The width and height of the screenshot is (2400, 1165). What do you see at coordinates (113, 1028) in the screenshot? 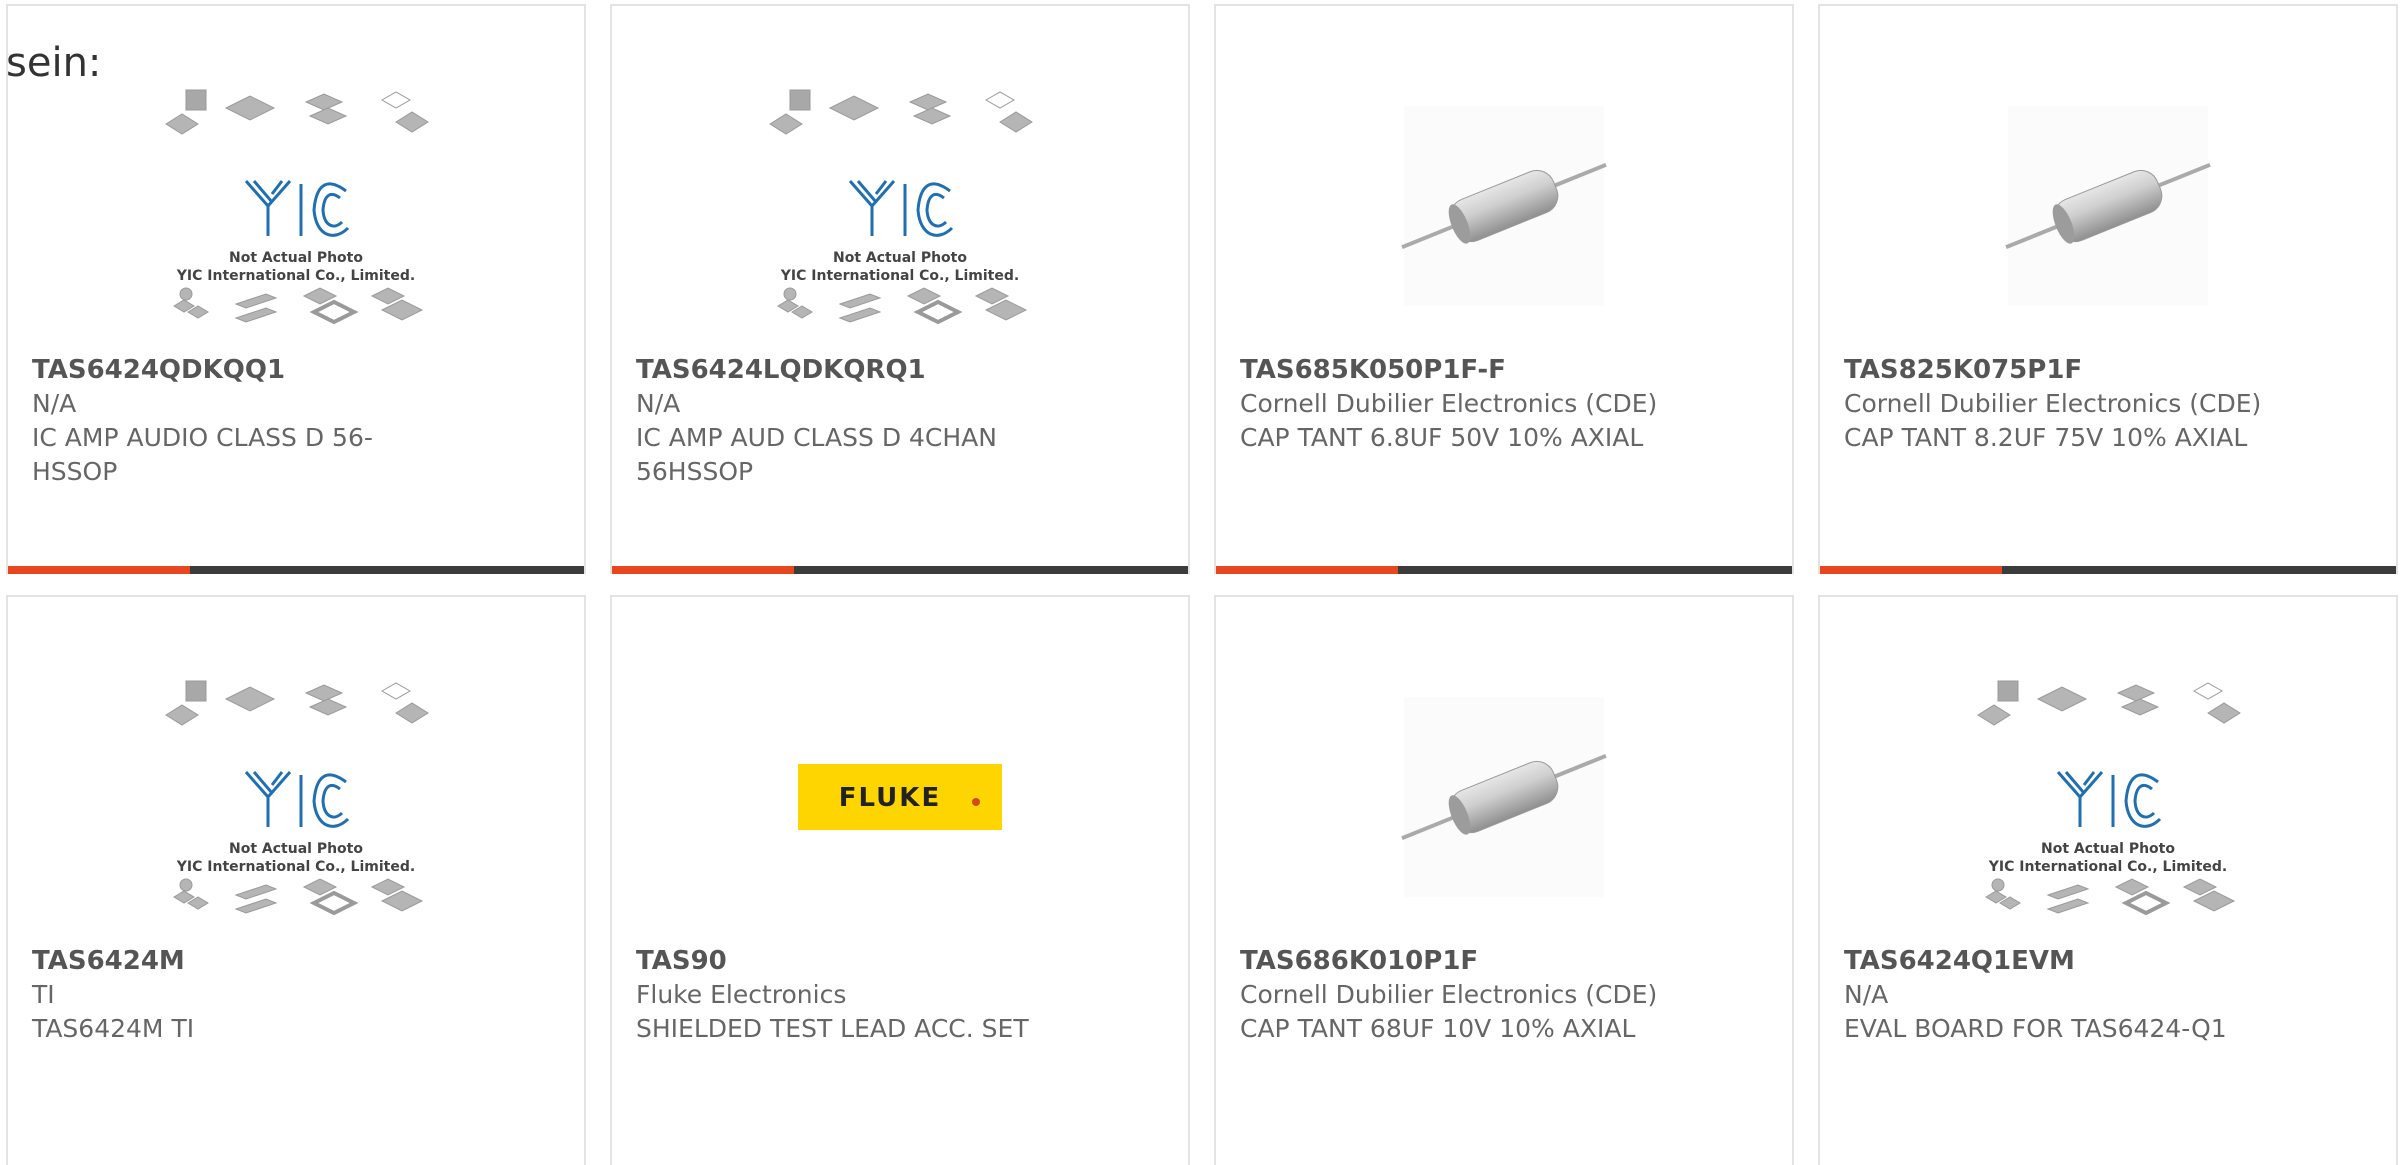
I see `description: TAS6424M TI` at bounding box center [113, 1028].